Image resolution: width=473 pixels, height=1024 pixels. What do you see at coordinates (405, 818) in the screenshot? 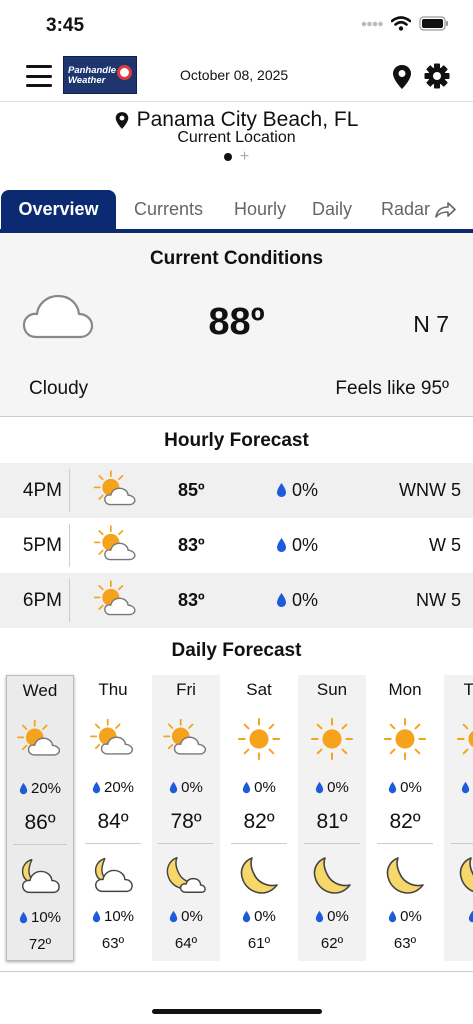
I see `day-column-mon: Mon 0% 82º 0% 63º` at bounding box center [405, 818].